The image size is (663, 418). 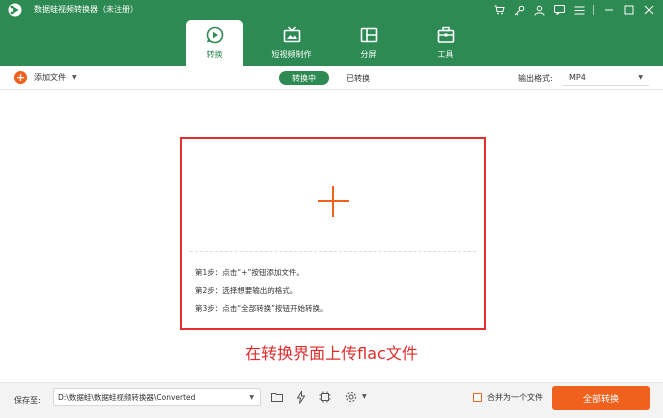 I want to click on settings-gear-icon, so click(x=351, y=397).